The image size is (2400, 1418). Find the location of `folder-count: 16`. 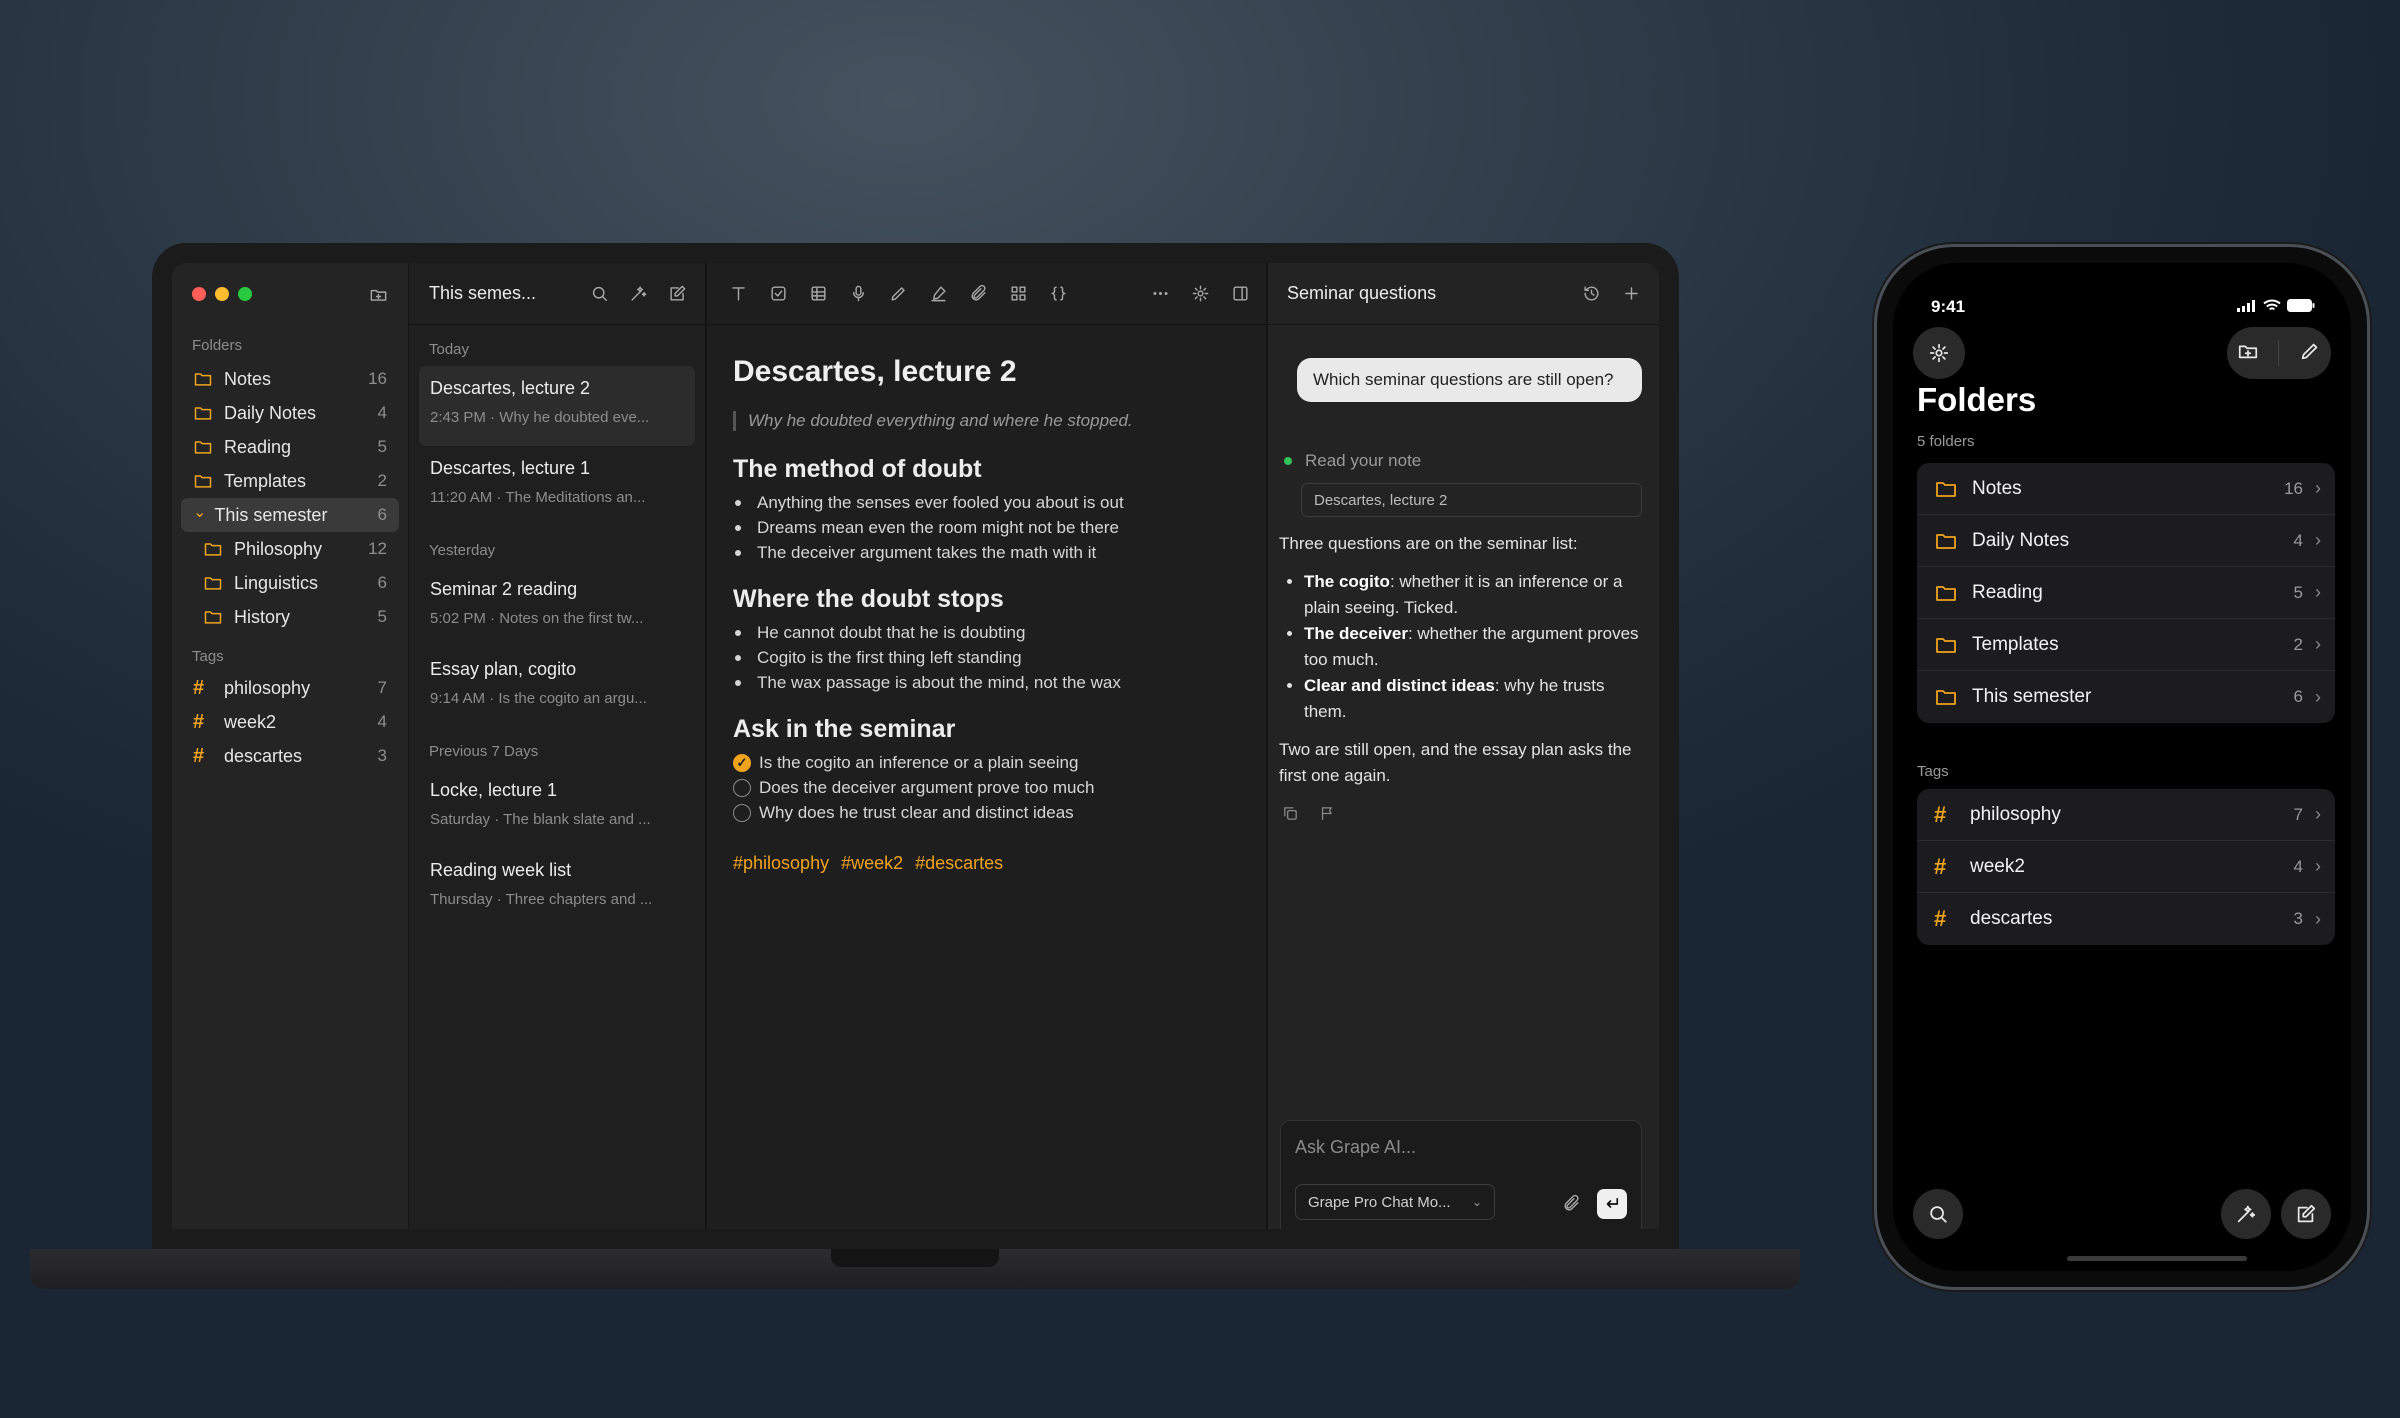

folder-count: 16 is located at coordinates (377, 378).